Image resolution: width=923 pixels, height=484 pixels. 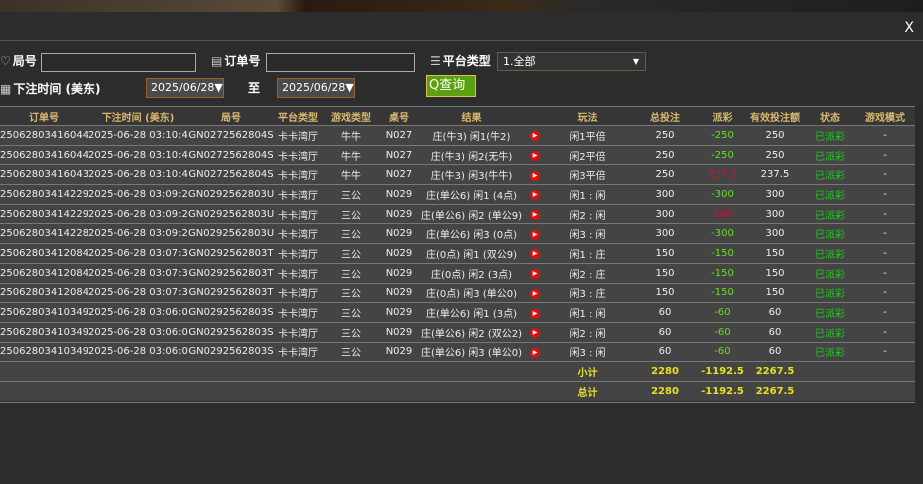 I want to click on play-type: 闲3 : 闲, so click(x=587, y=351).